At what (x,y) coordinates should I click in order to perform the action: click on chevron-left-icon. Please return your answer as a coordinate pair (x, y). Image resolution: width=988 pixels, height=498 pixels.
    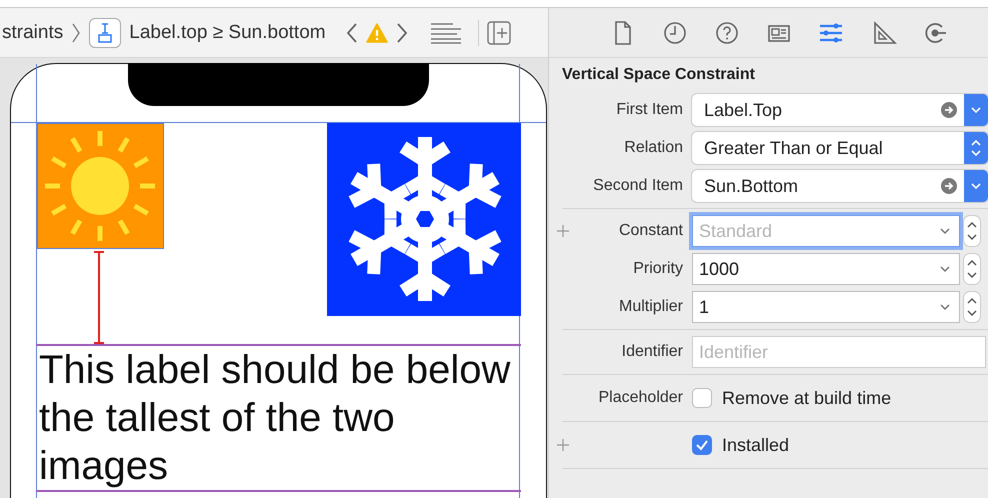
    Looking at the image, I should click on (352, 33).